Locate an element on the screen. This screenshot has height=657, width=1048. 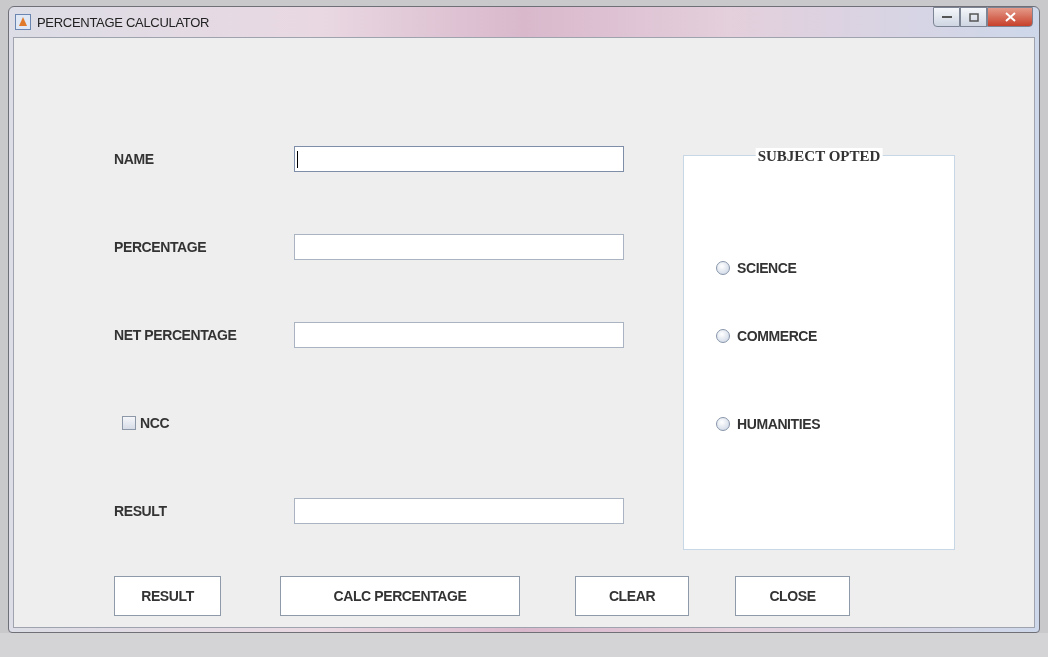
window-title: PERCENTAGE CALCULATOR is located at coordinates (123, 22).